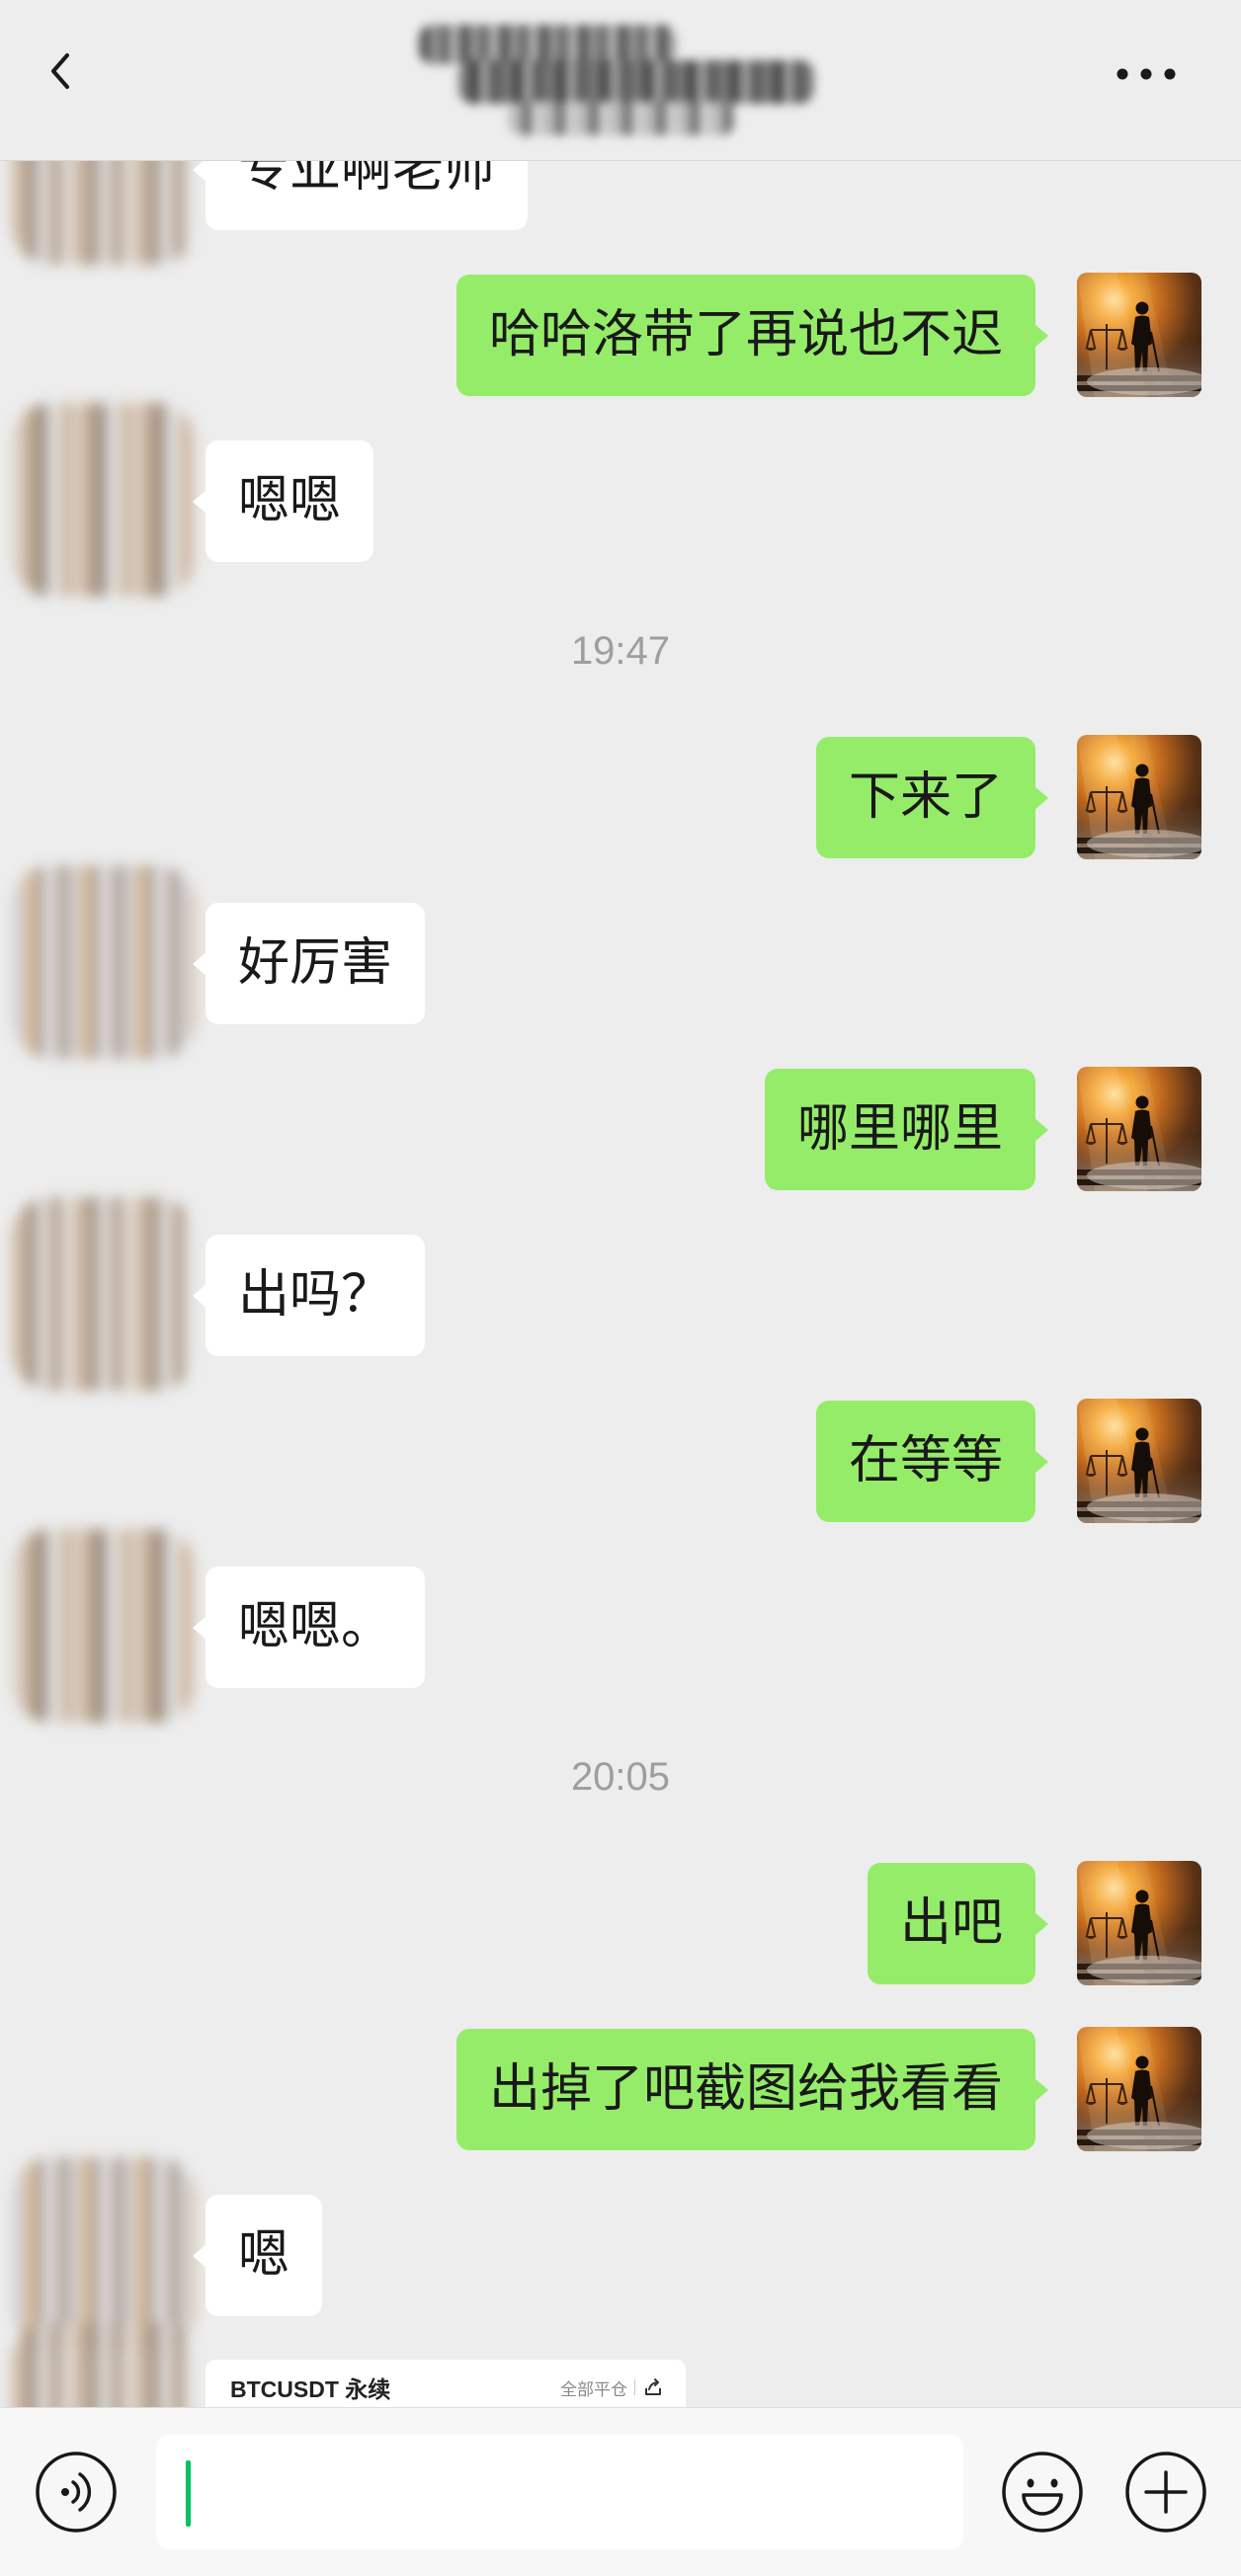  What do you see at coordinates (634, 2387) in the screenshot?
I see `card-separator` at bounding box center [634, 2387].